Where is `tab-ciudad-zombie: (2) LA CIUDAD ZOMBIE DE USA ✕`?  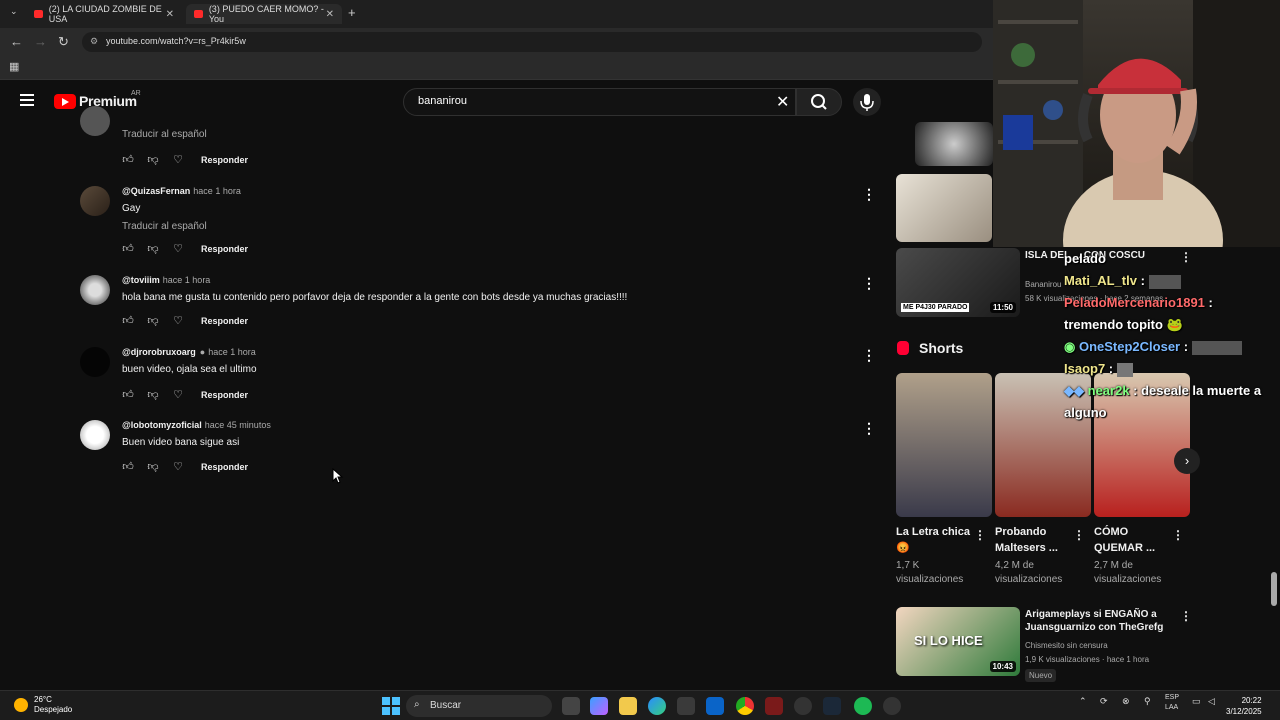
tab-ciudad-zombie: (2) LA CIUDAD ZOMBIE DE USA ✕ is located at coordinates (104, 14).